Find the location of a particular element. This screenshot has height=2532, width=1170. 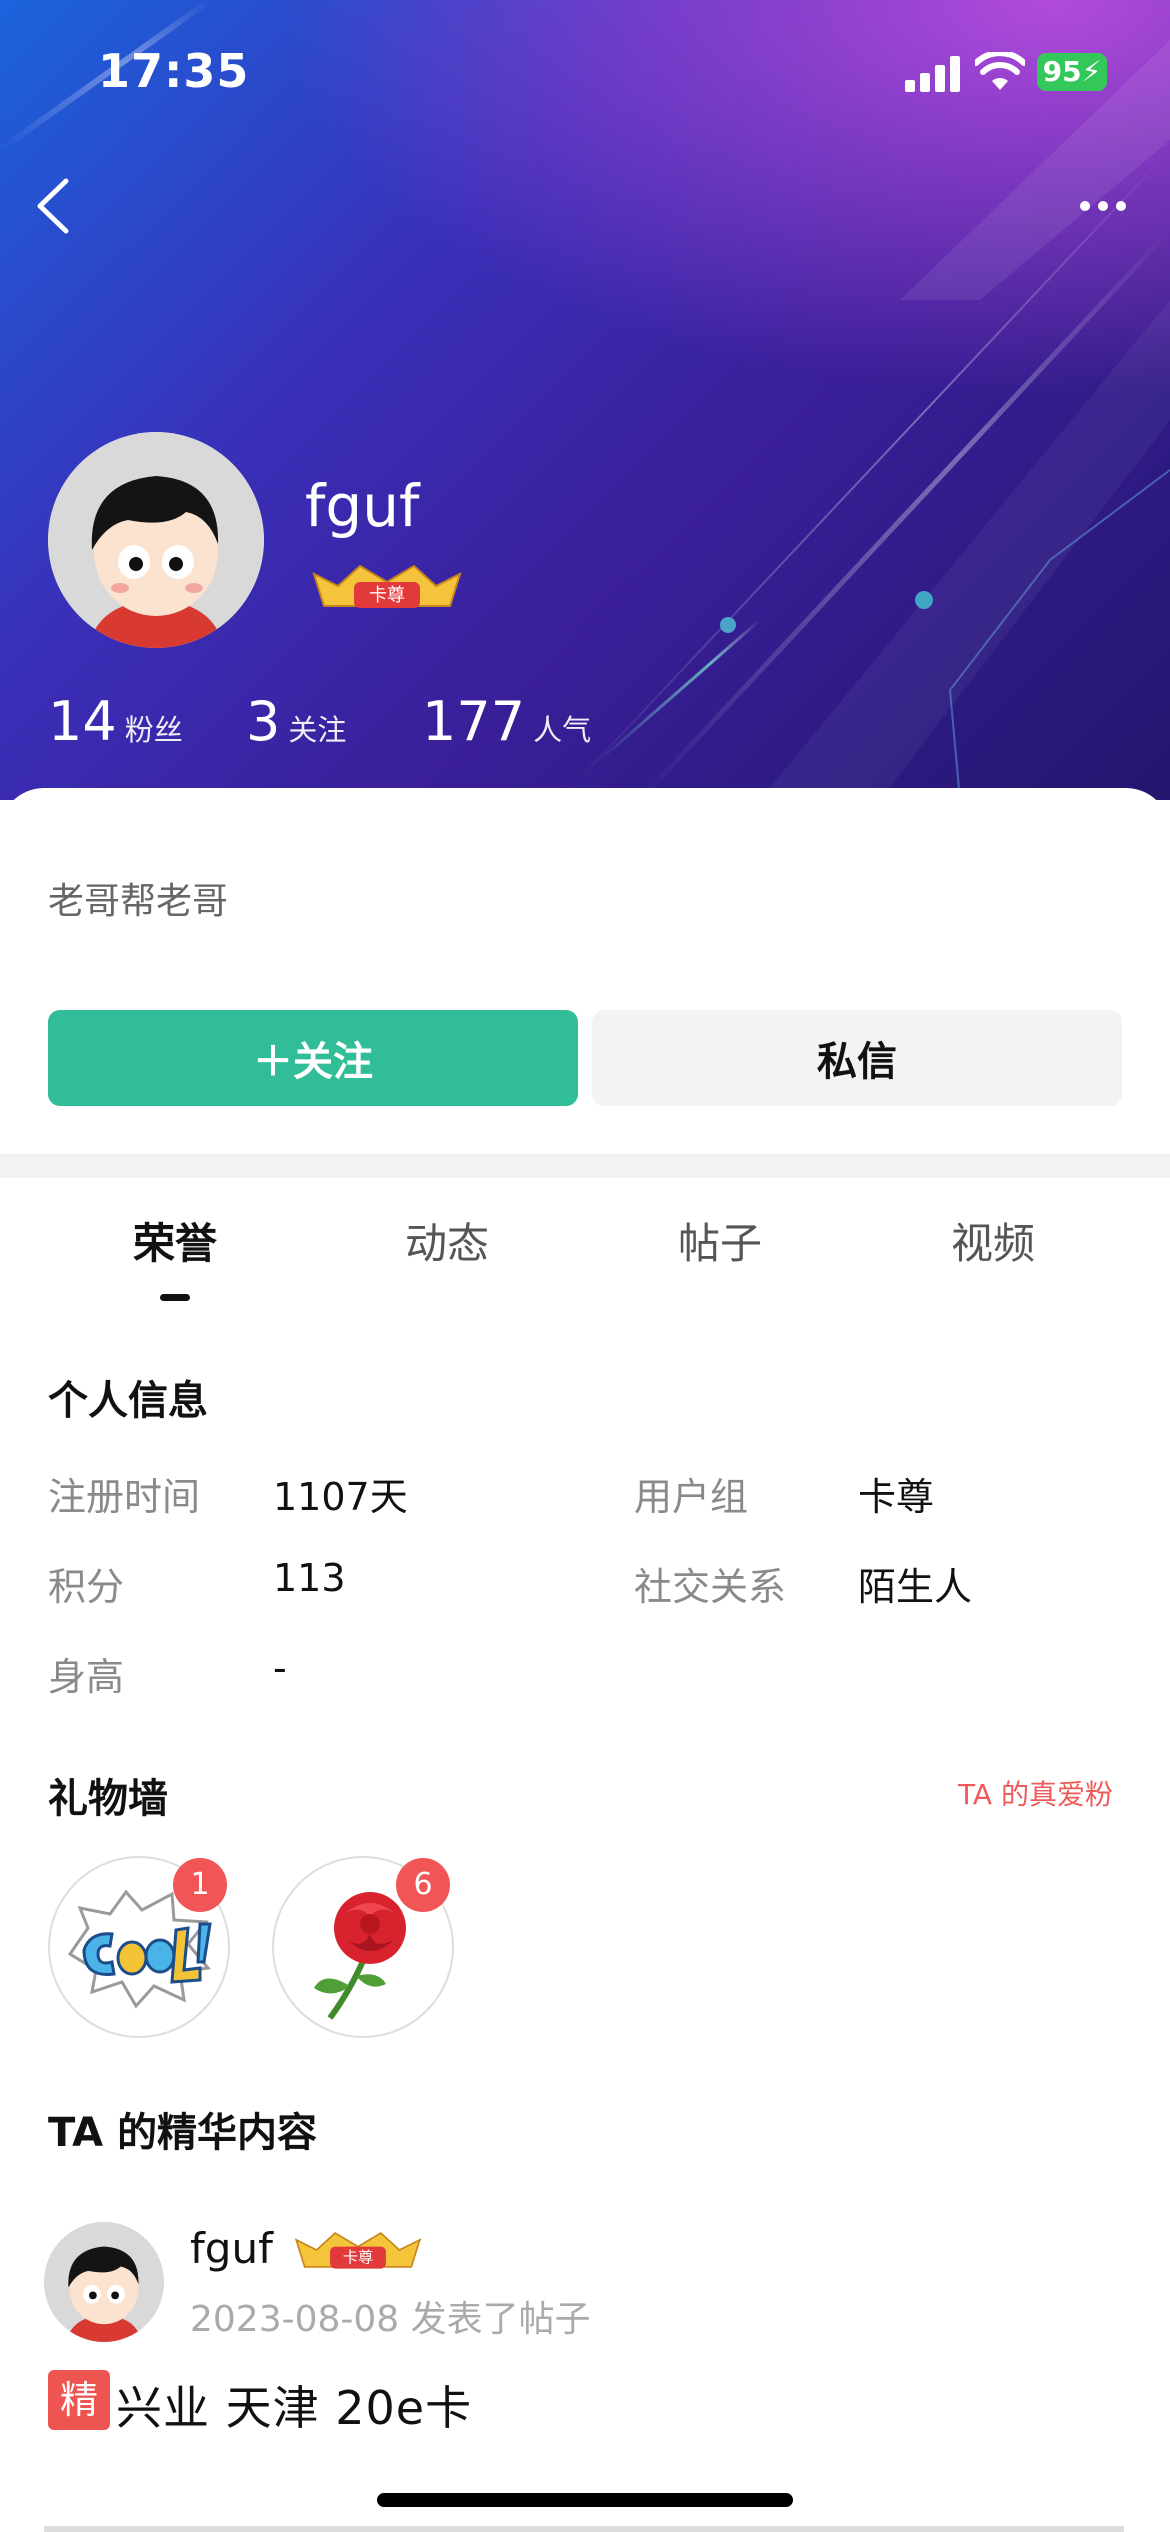

post-meta: 2023-08-08 发表了帖子 is located at coordinates (390, 2319).